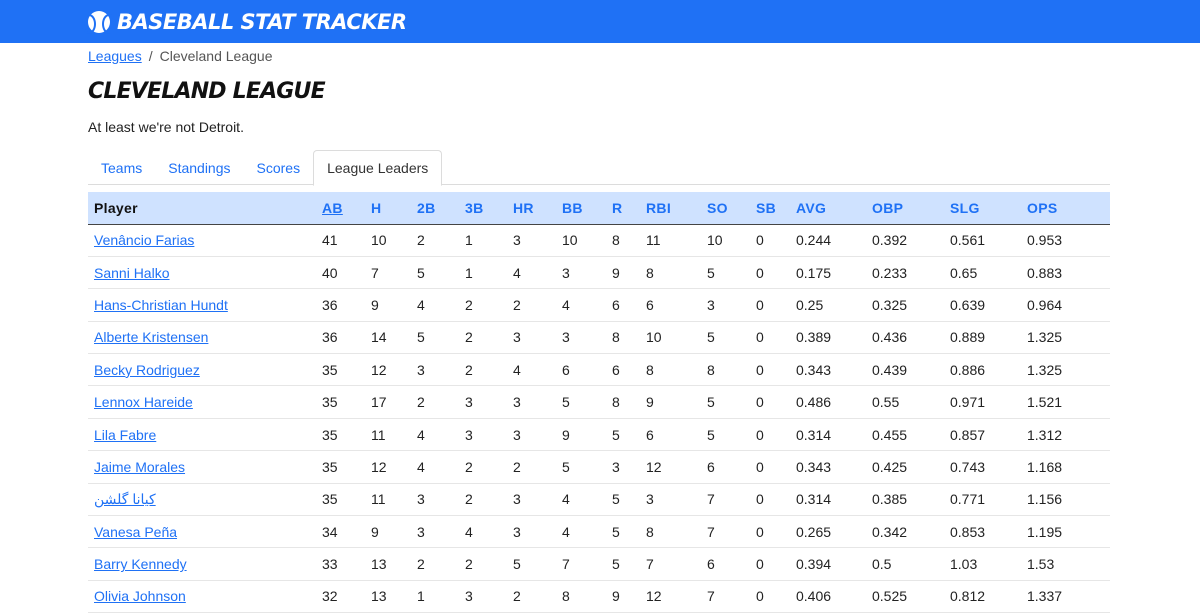  I want to click on tab-teams: Teams, so click(121, 167).